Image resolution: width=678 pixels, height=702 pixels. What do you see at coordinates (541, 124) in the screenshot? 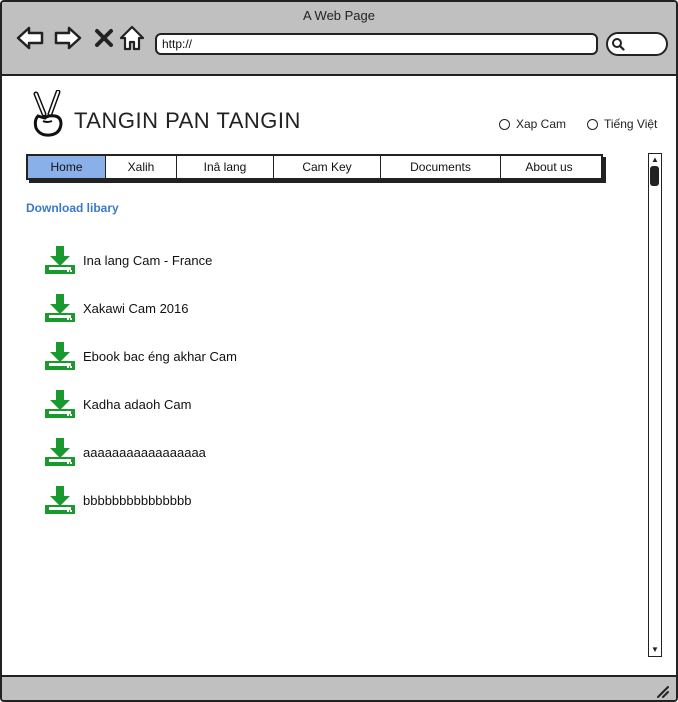
I see `language-label: Xap Cam` at bounding box center [541, 124].